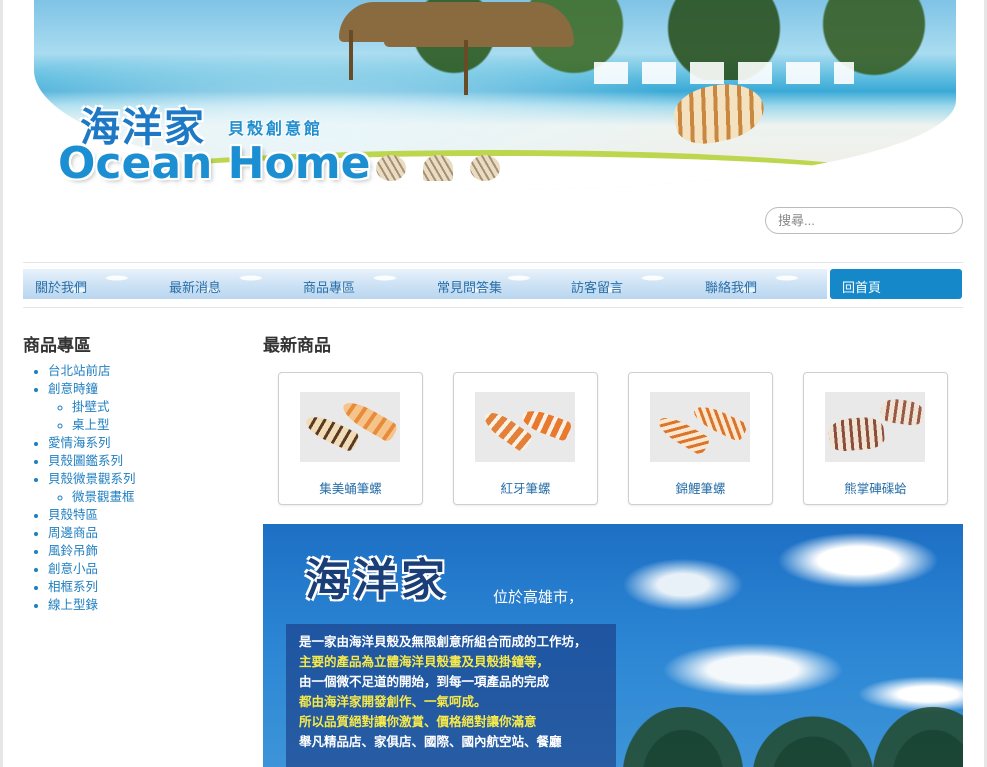 The image size is (987, 767). Describe the element at coordinates (104, 425) in the screenshot. I see `sidebar-item-desktop: 桌上型` at that location.